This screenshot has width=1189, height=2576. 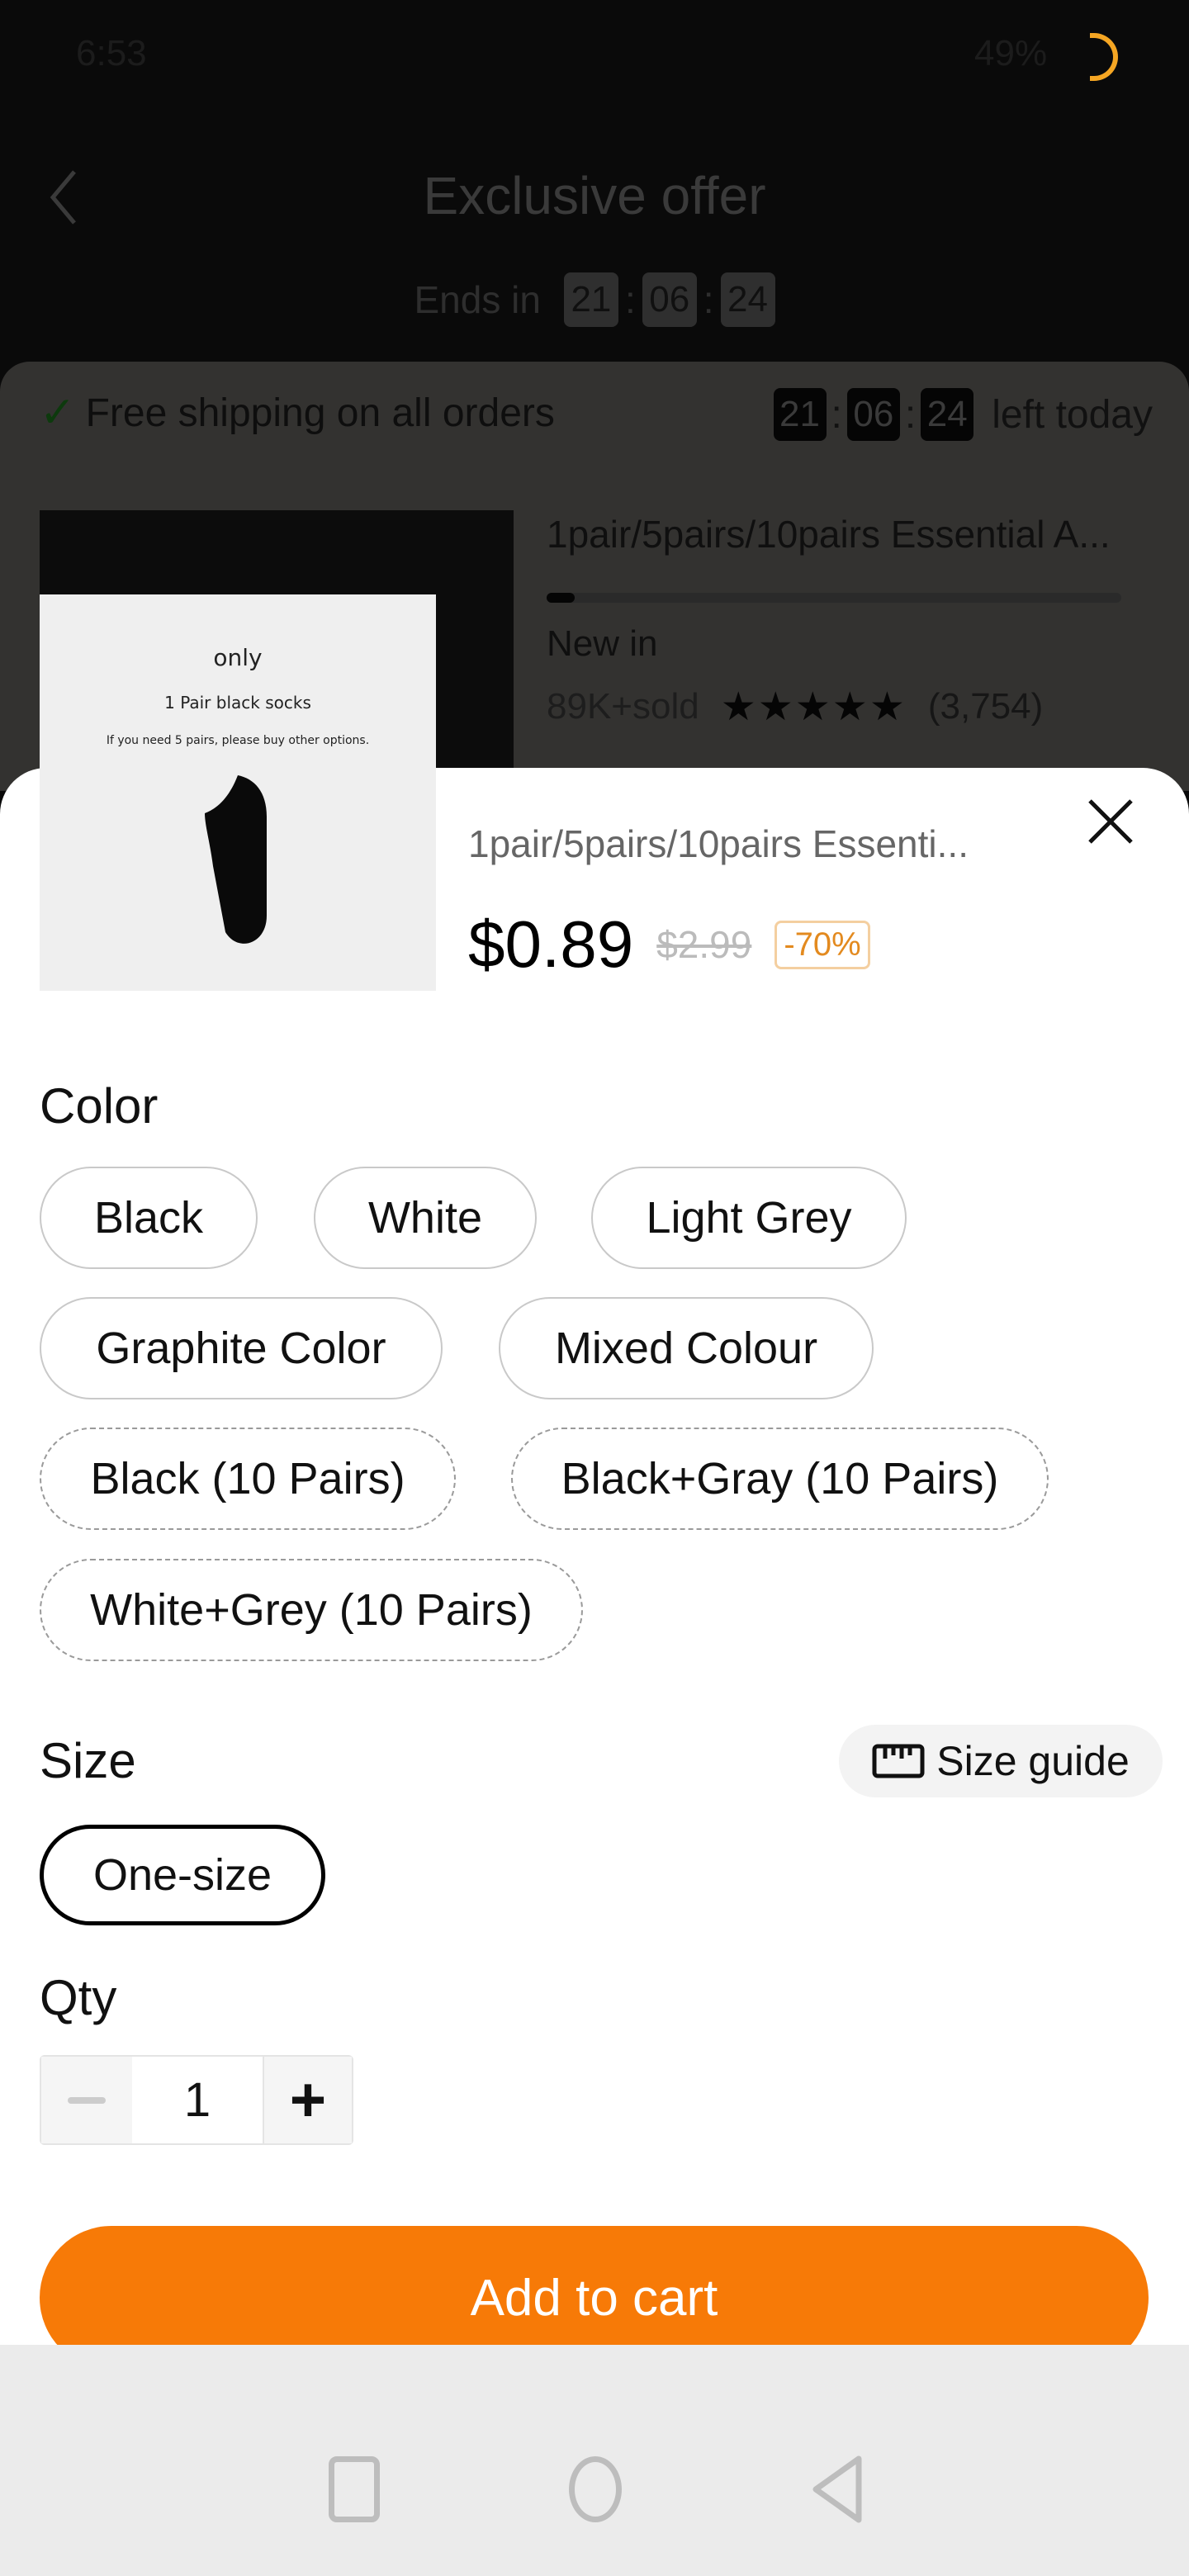 I want to click on star-rating-icon: ★★★★★, so click(x=813, y=707).